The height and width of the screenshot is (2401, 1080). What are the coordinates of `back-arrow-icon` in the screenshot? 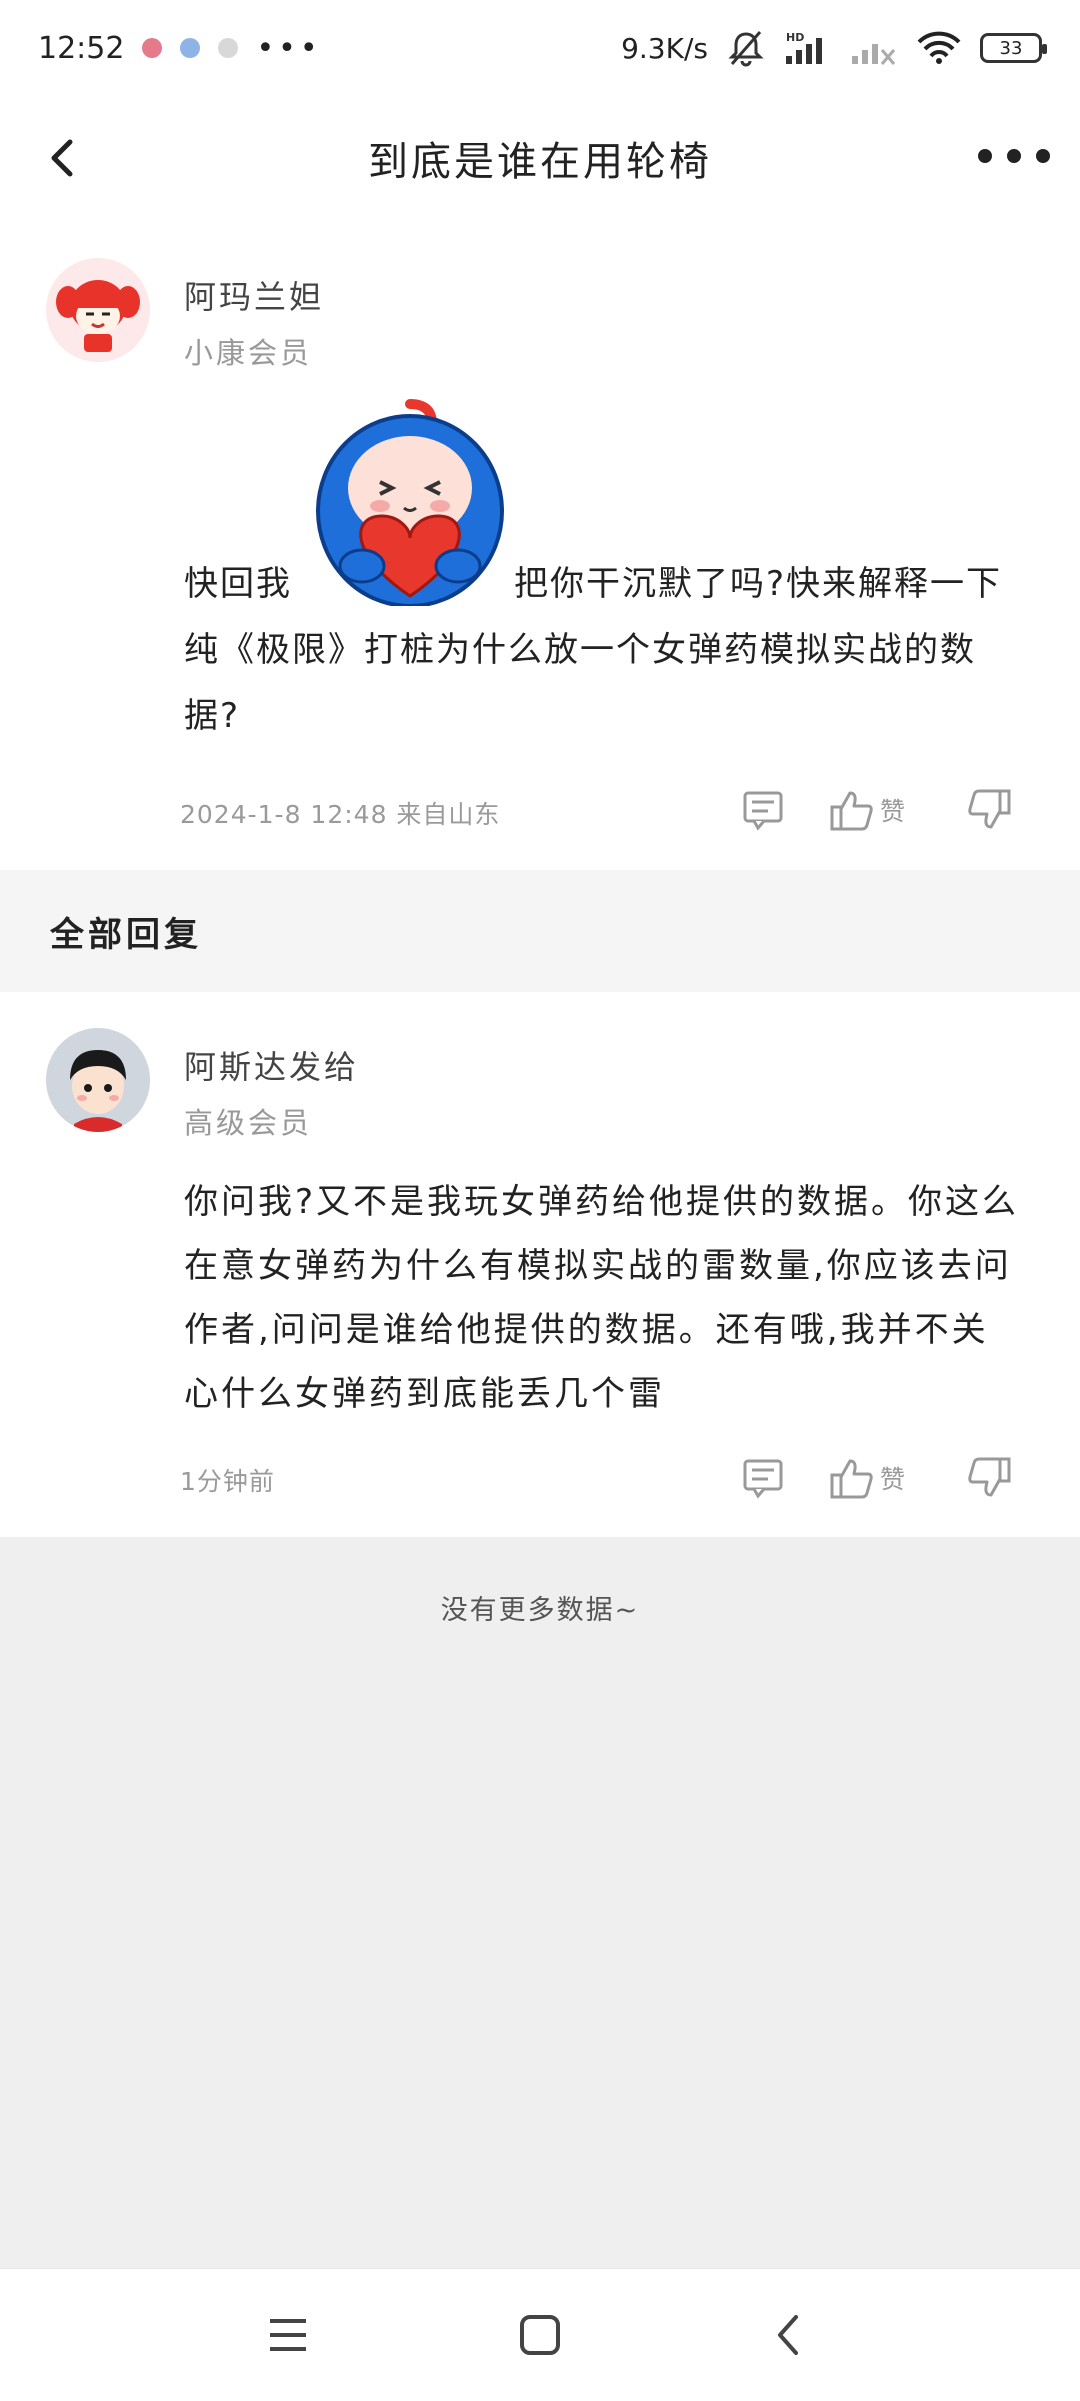 It's located at (64, 158).